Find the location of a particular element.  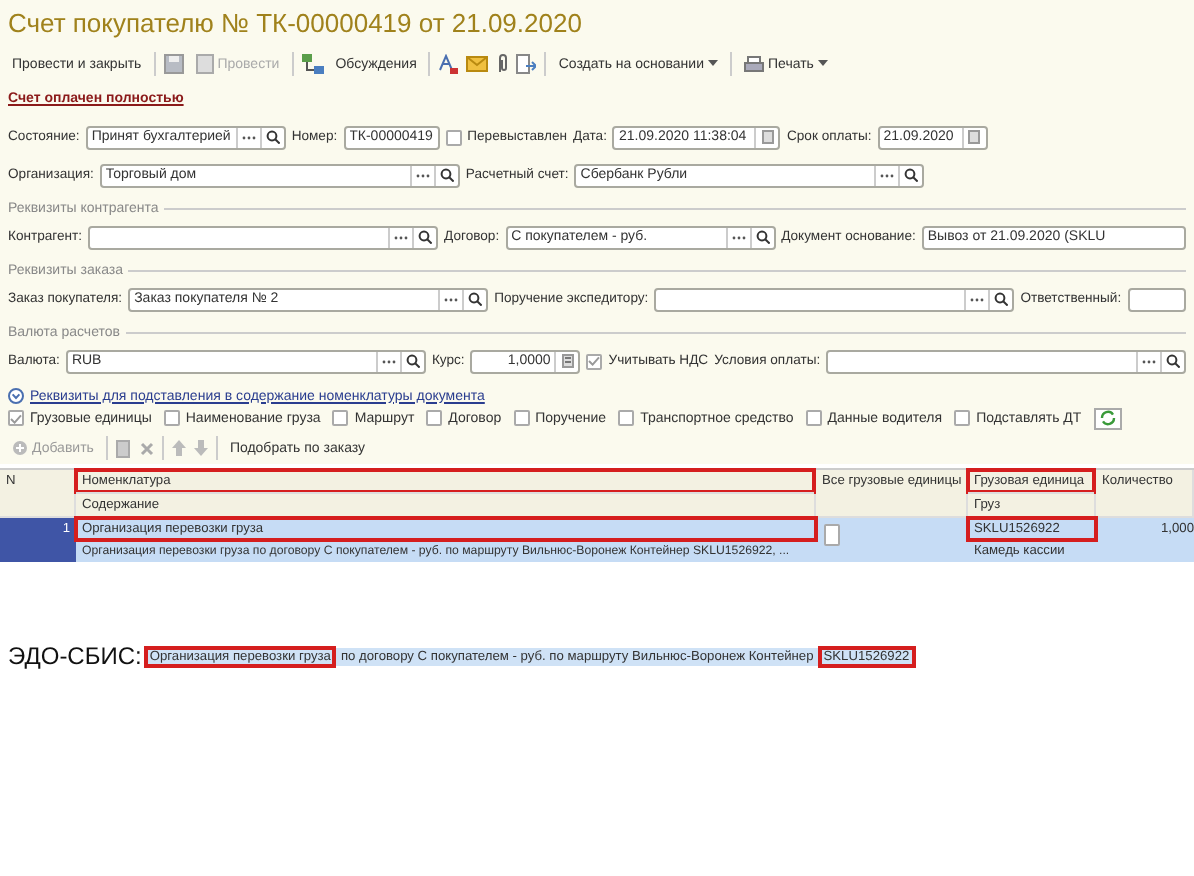

refresh-button is located at coordinates (1107, 418).